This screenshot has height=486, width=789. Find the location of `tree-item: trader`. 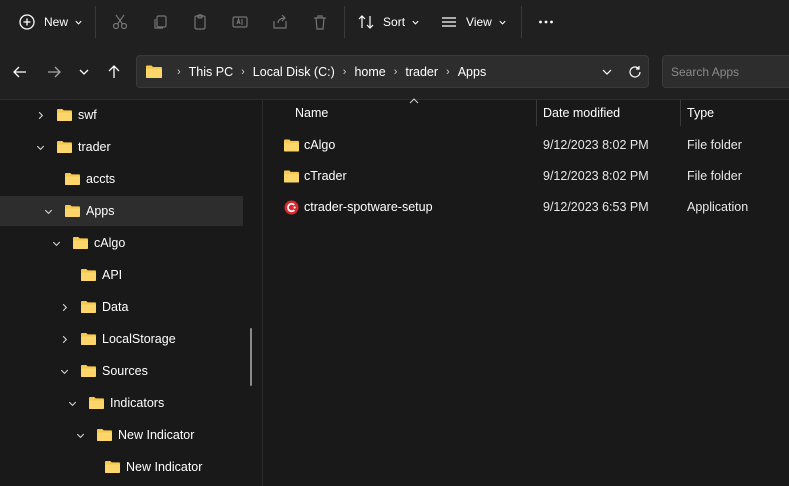

tree-item: trader is located at coordinates (121, 147).